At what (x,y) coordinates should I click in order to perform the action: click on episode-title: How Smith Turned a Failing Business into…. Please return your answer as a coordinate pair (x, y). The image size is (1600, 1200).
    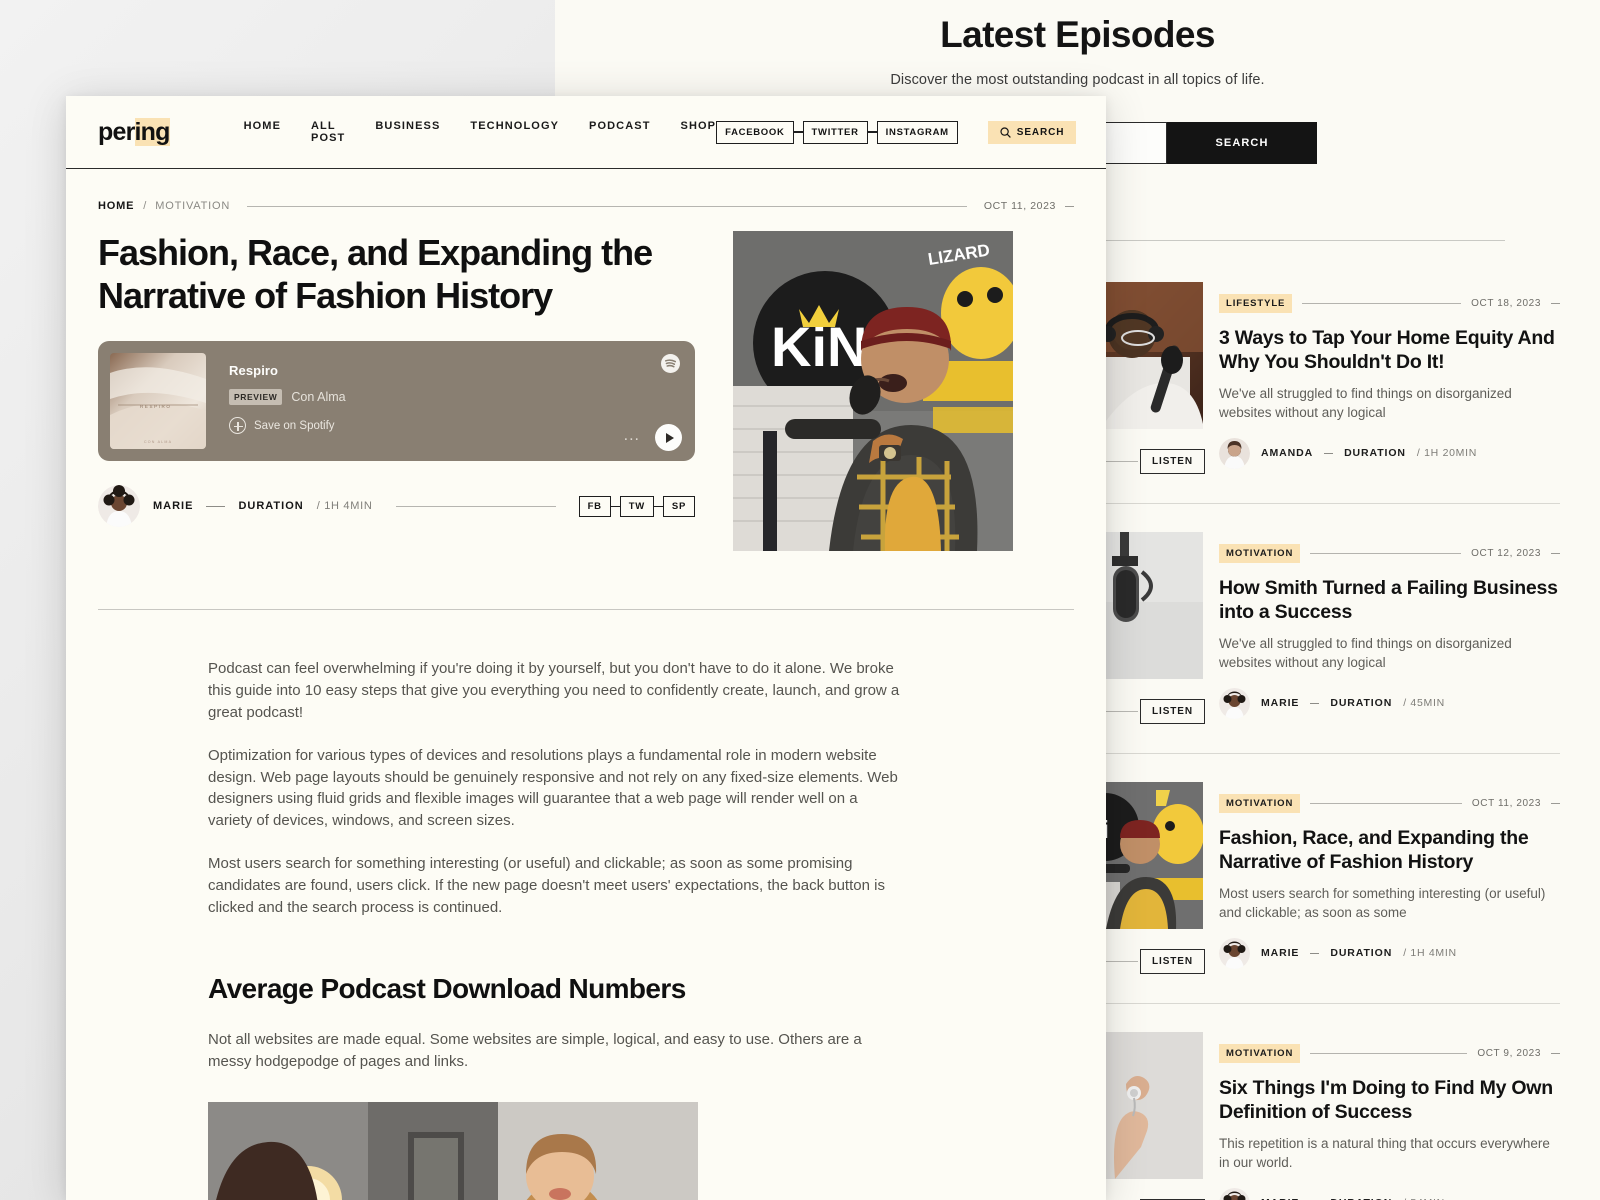
    Looking at the image, I should click on (1389, 601).